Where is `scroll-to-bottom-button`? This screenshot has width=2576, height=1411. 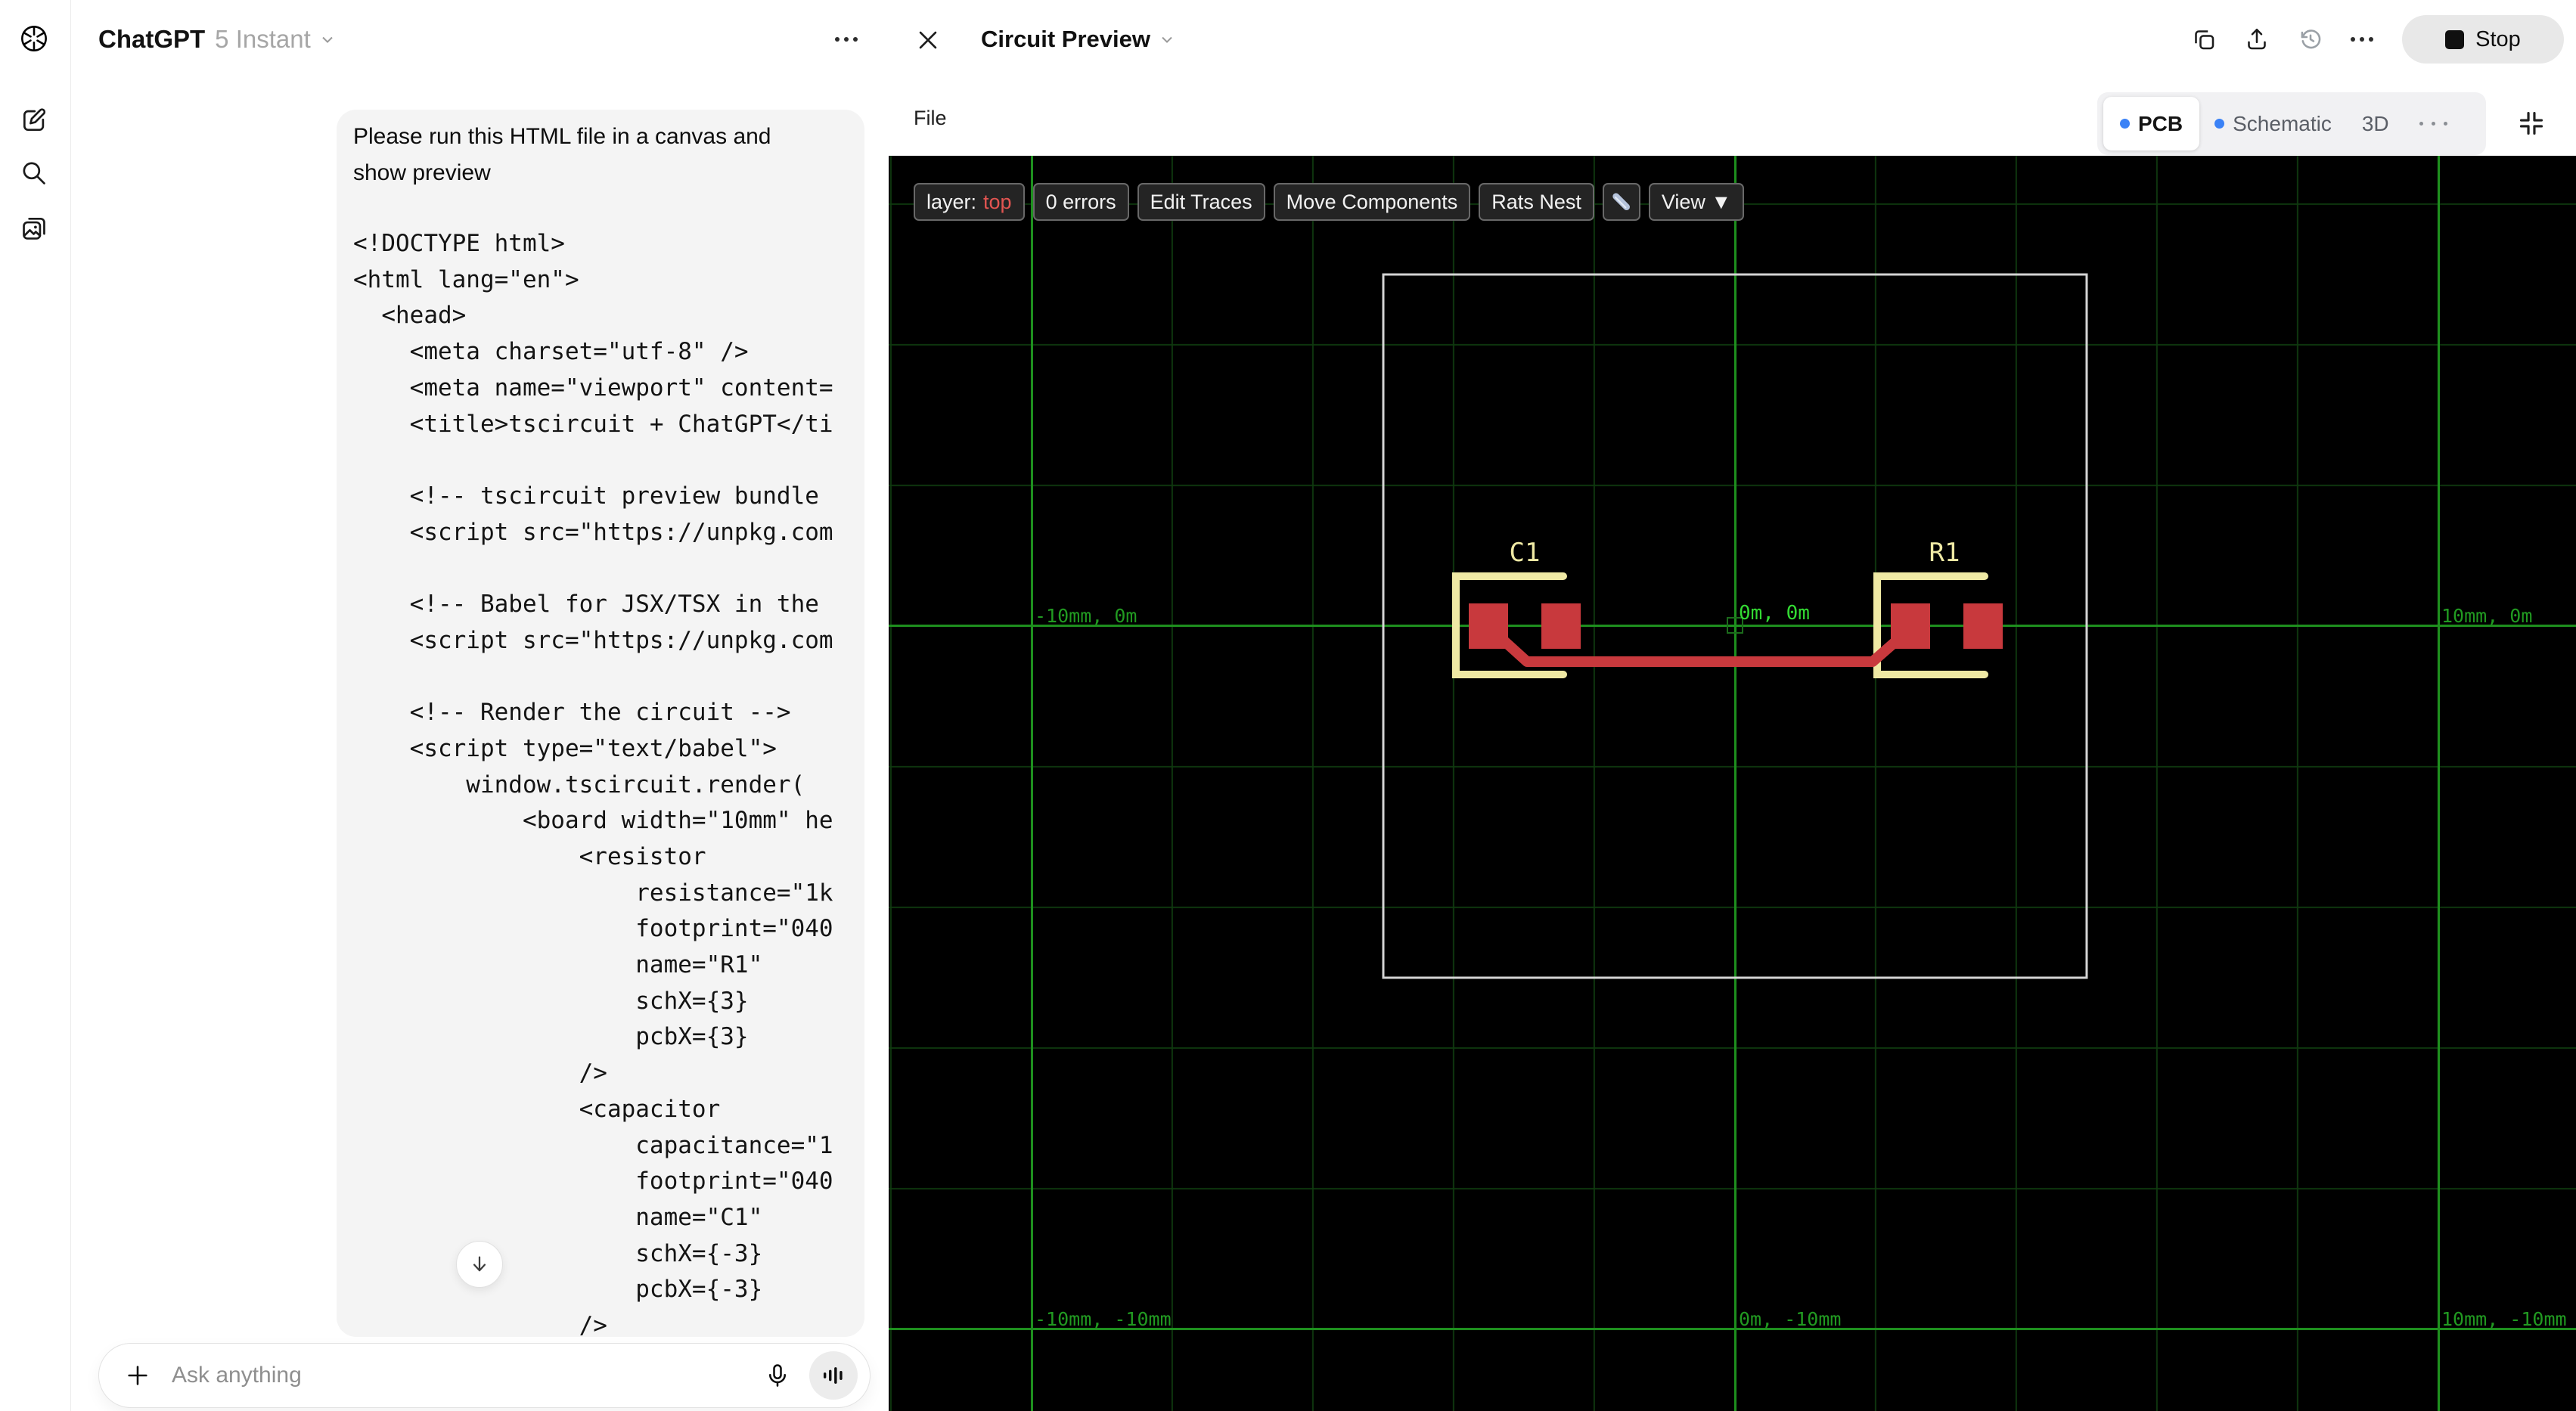 scroll-to-bottom-button is located at coordinates (479, 1264).